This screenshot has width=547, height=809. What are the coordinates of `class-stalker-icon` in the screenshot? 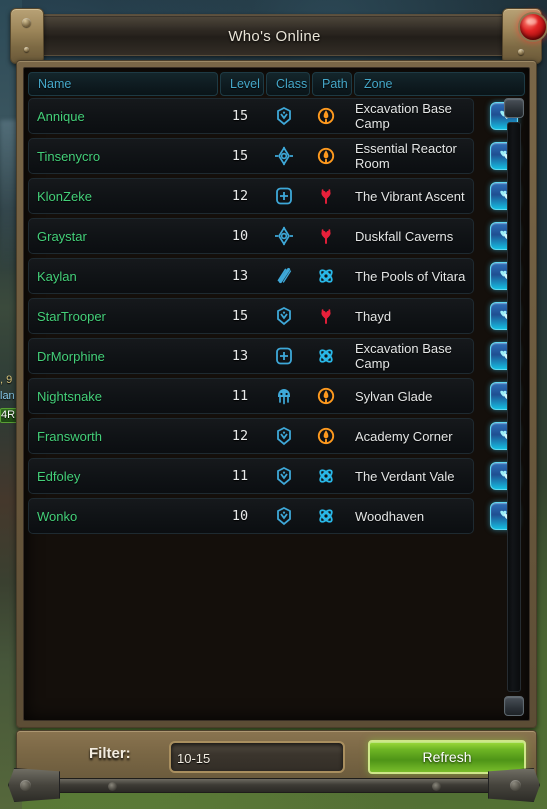 It's located at (284, 276).